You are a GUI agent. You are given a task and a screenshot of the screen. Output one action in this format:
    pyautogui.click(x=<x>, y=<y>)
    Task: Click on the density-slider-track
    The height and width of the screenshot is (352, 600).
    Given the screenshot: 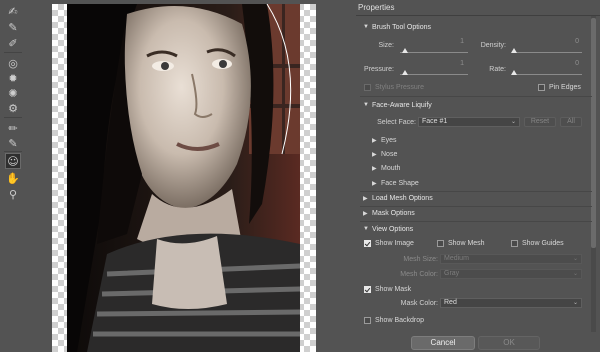 What is the action you would take?
    pyautogui.click(x=547, y=52)
    